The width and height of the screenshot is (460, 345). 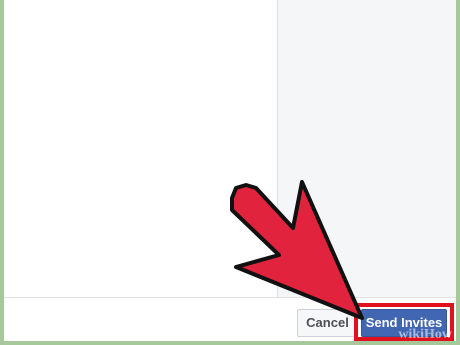 What do you see at coordinates (327, 323) in the screenshot?
I see `cancel-button: Cancel` at bounding box center [327, 323].